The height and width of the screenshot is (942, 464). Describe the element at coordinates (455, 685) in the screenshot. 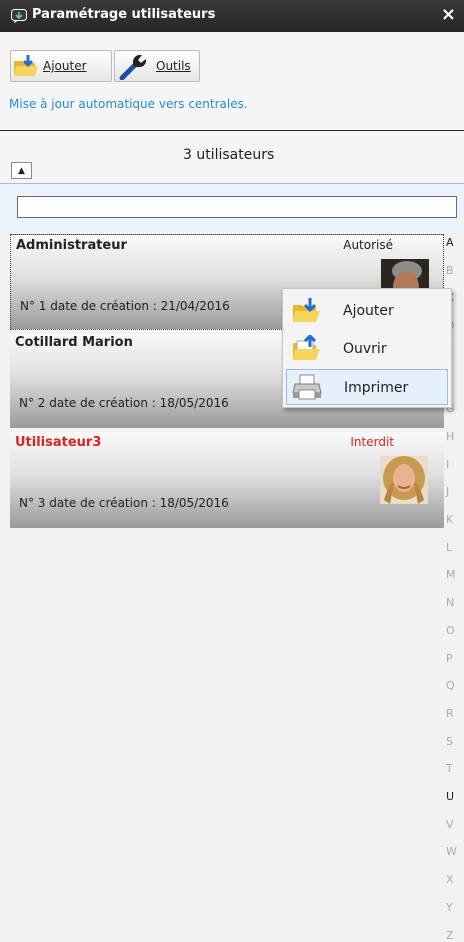

I see `alphabet-letter: Q` at that location.